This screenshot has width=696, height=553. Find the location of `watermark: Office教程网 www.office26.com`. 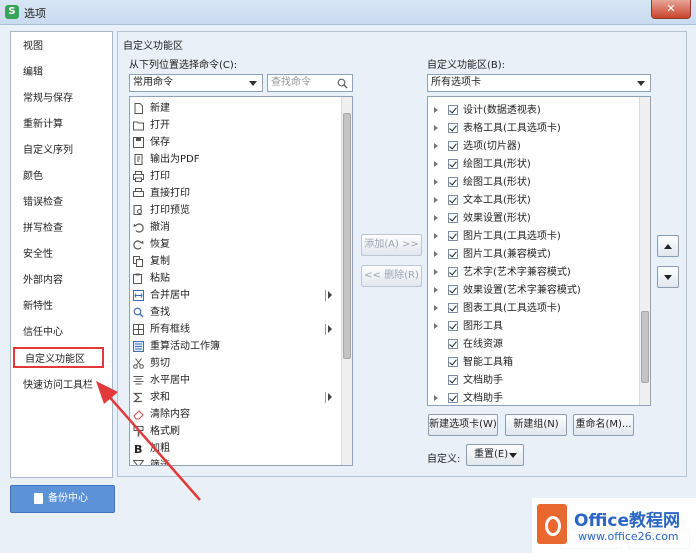

watermark: Office教程网 www.office26.com is located at coordinates (614, 525).